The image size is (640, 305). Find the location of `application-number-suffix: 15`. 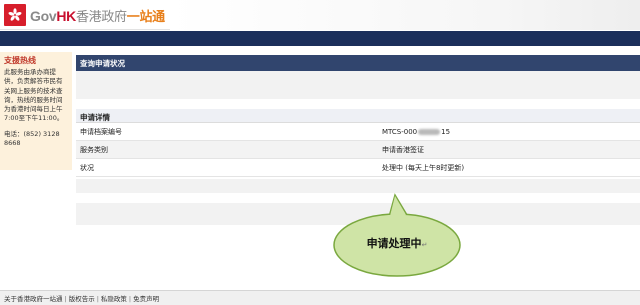

application-number-suffix: 15 is located at coordinates (446, 131).